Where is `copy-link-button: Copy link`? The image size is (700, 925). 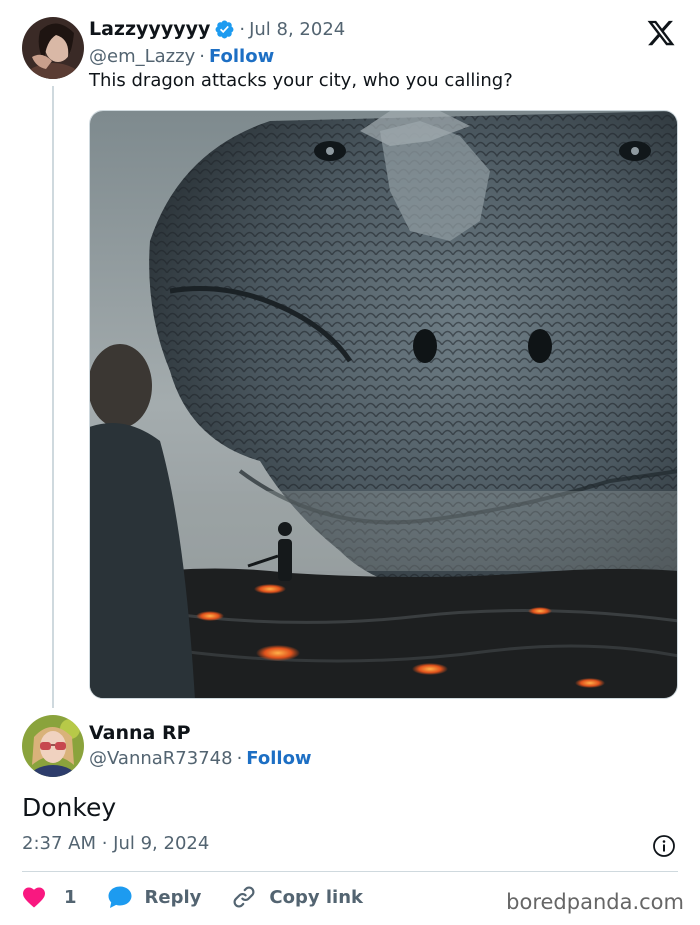 copy-link-button: Copy link is located at coordinates (297, 897).